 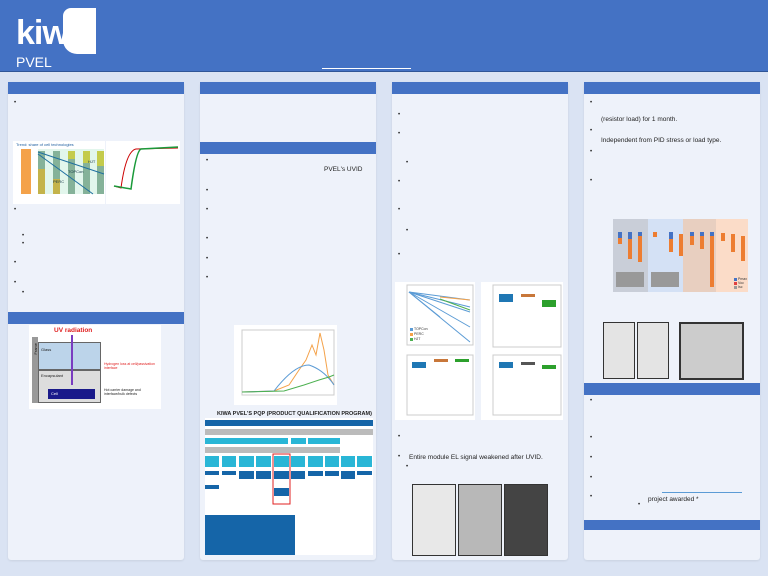 What do you see at coordinates (639, 119) in the screenshot?
I see `text-line: (resistor load) for 1 month.` at bounding box center [639, 119].